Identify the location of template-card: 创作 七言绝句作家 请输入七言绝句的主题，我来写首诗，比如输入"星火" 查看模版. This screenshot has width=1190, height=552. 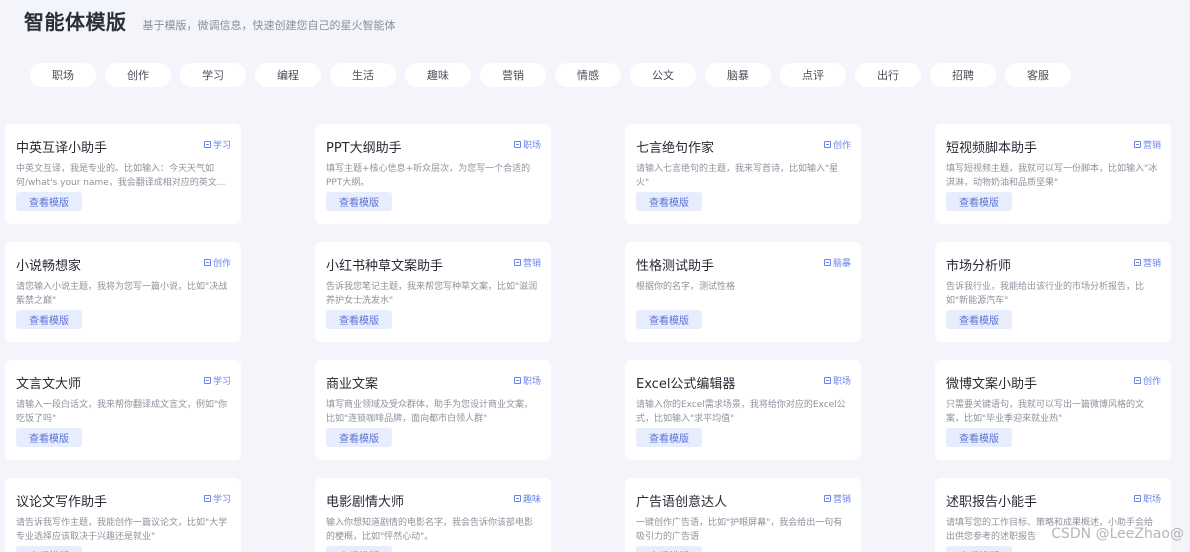
(743, 174).